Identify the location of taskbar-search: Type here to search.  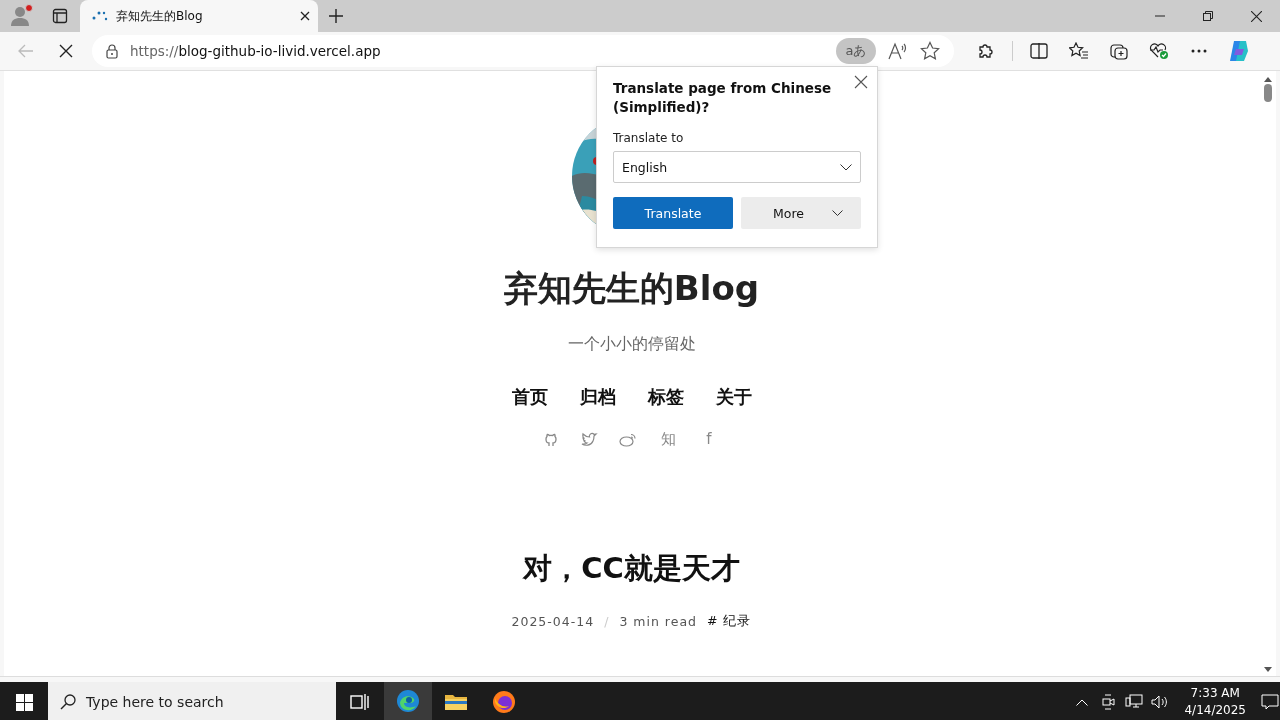
(192, 701).